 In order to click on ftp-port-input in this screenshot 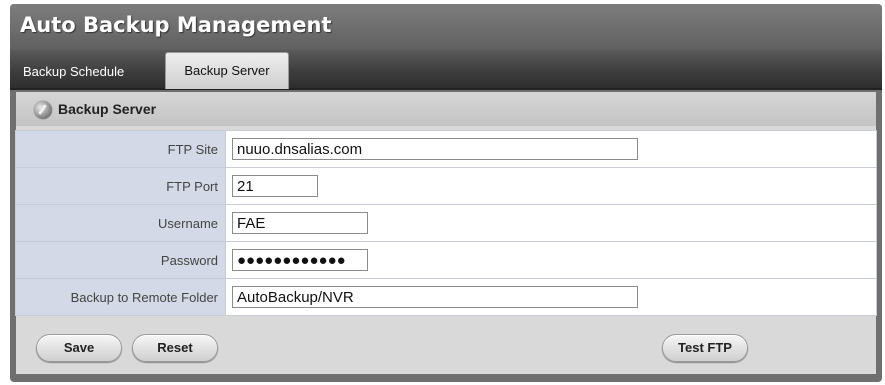, I will do `click(275, 186)`.